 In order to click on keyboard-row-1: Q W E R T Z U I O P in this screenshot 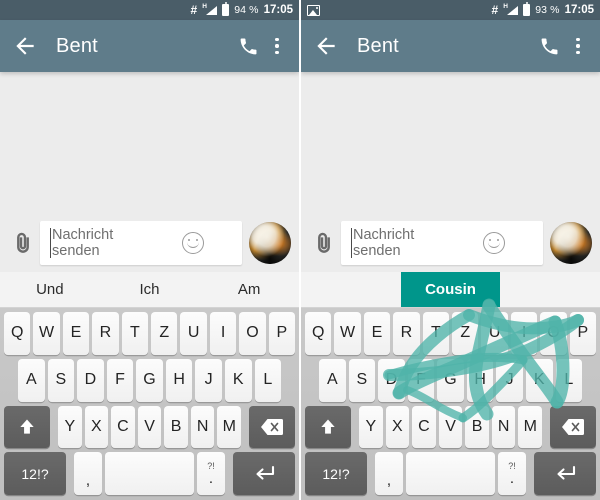, I will do `click(149, 333)`.